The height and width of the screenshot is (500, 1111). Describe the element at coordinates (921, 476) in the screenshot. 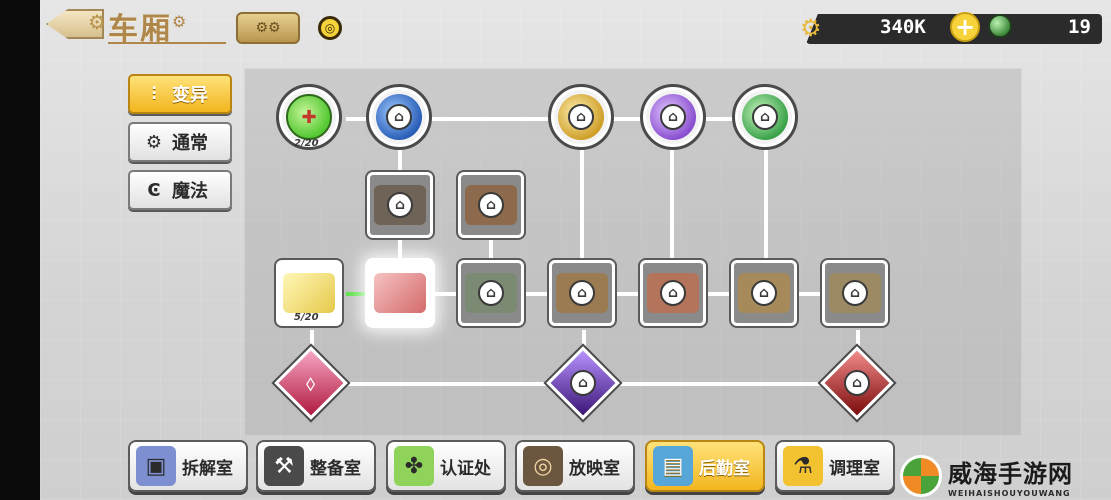

I see `watermark-logo-icon` at that location.